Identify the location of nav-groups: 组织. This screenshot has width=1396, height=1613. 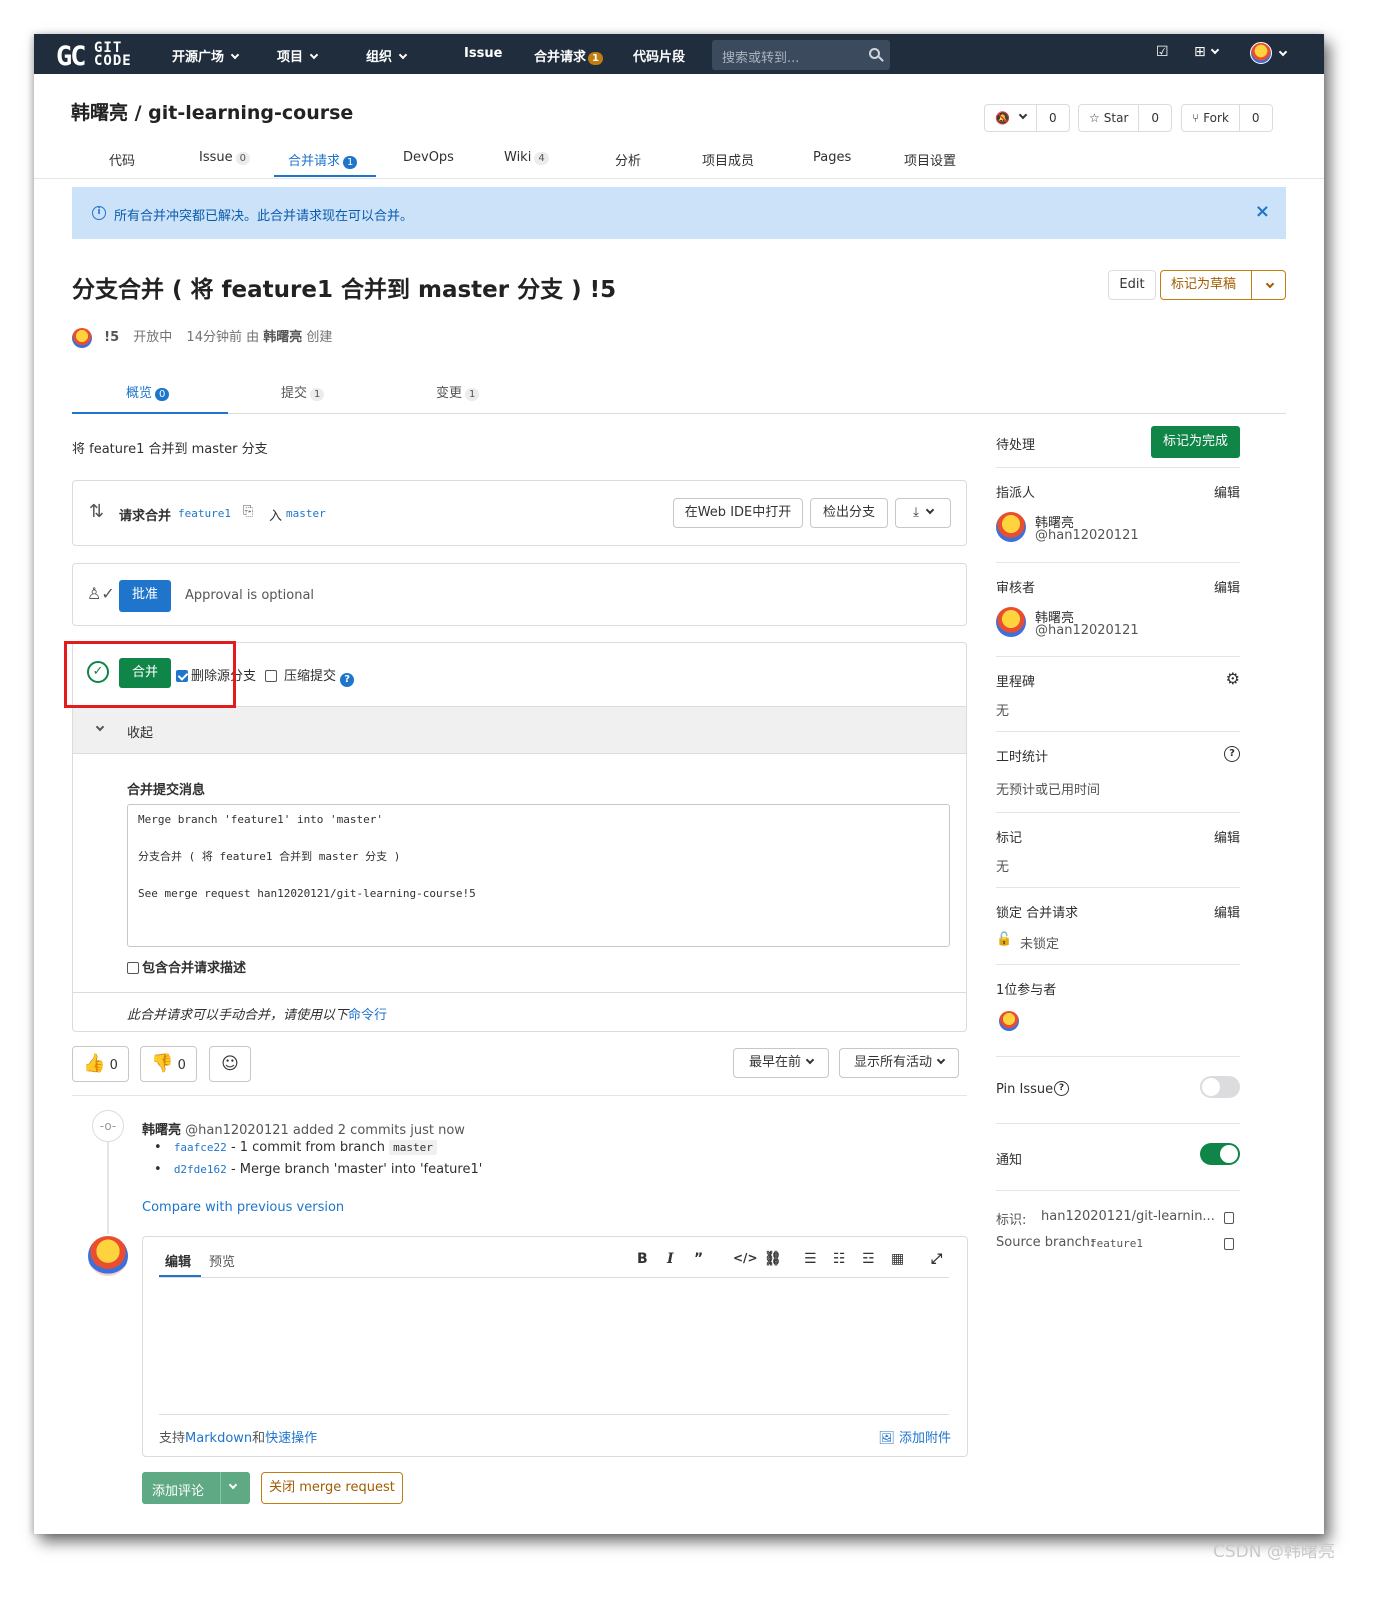
(387, 55).